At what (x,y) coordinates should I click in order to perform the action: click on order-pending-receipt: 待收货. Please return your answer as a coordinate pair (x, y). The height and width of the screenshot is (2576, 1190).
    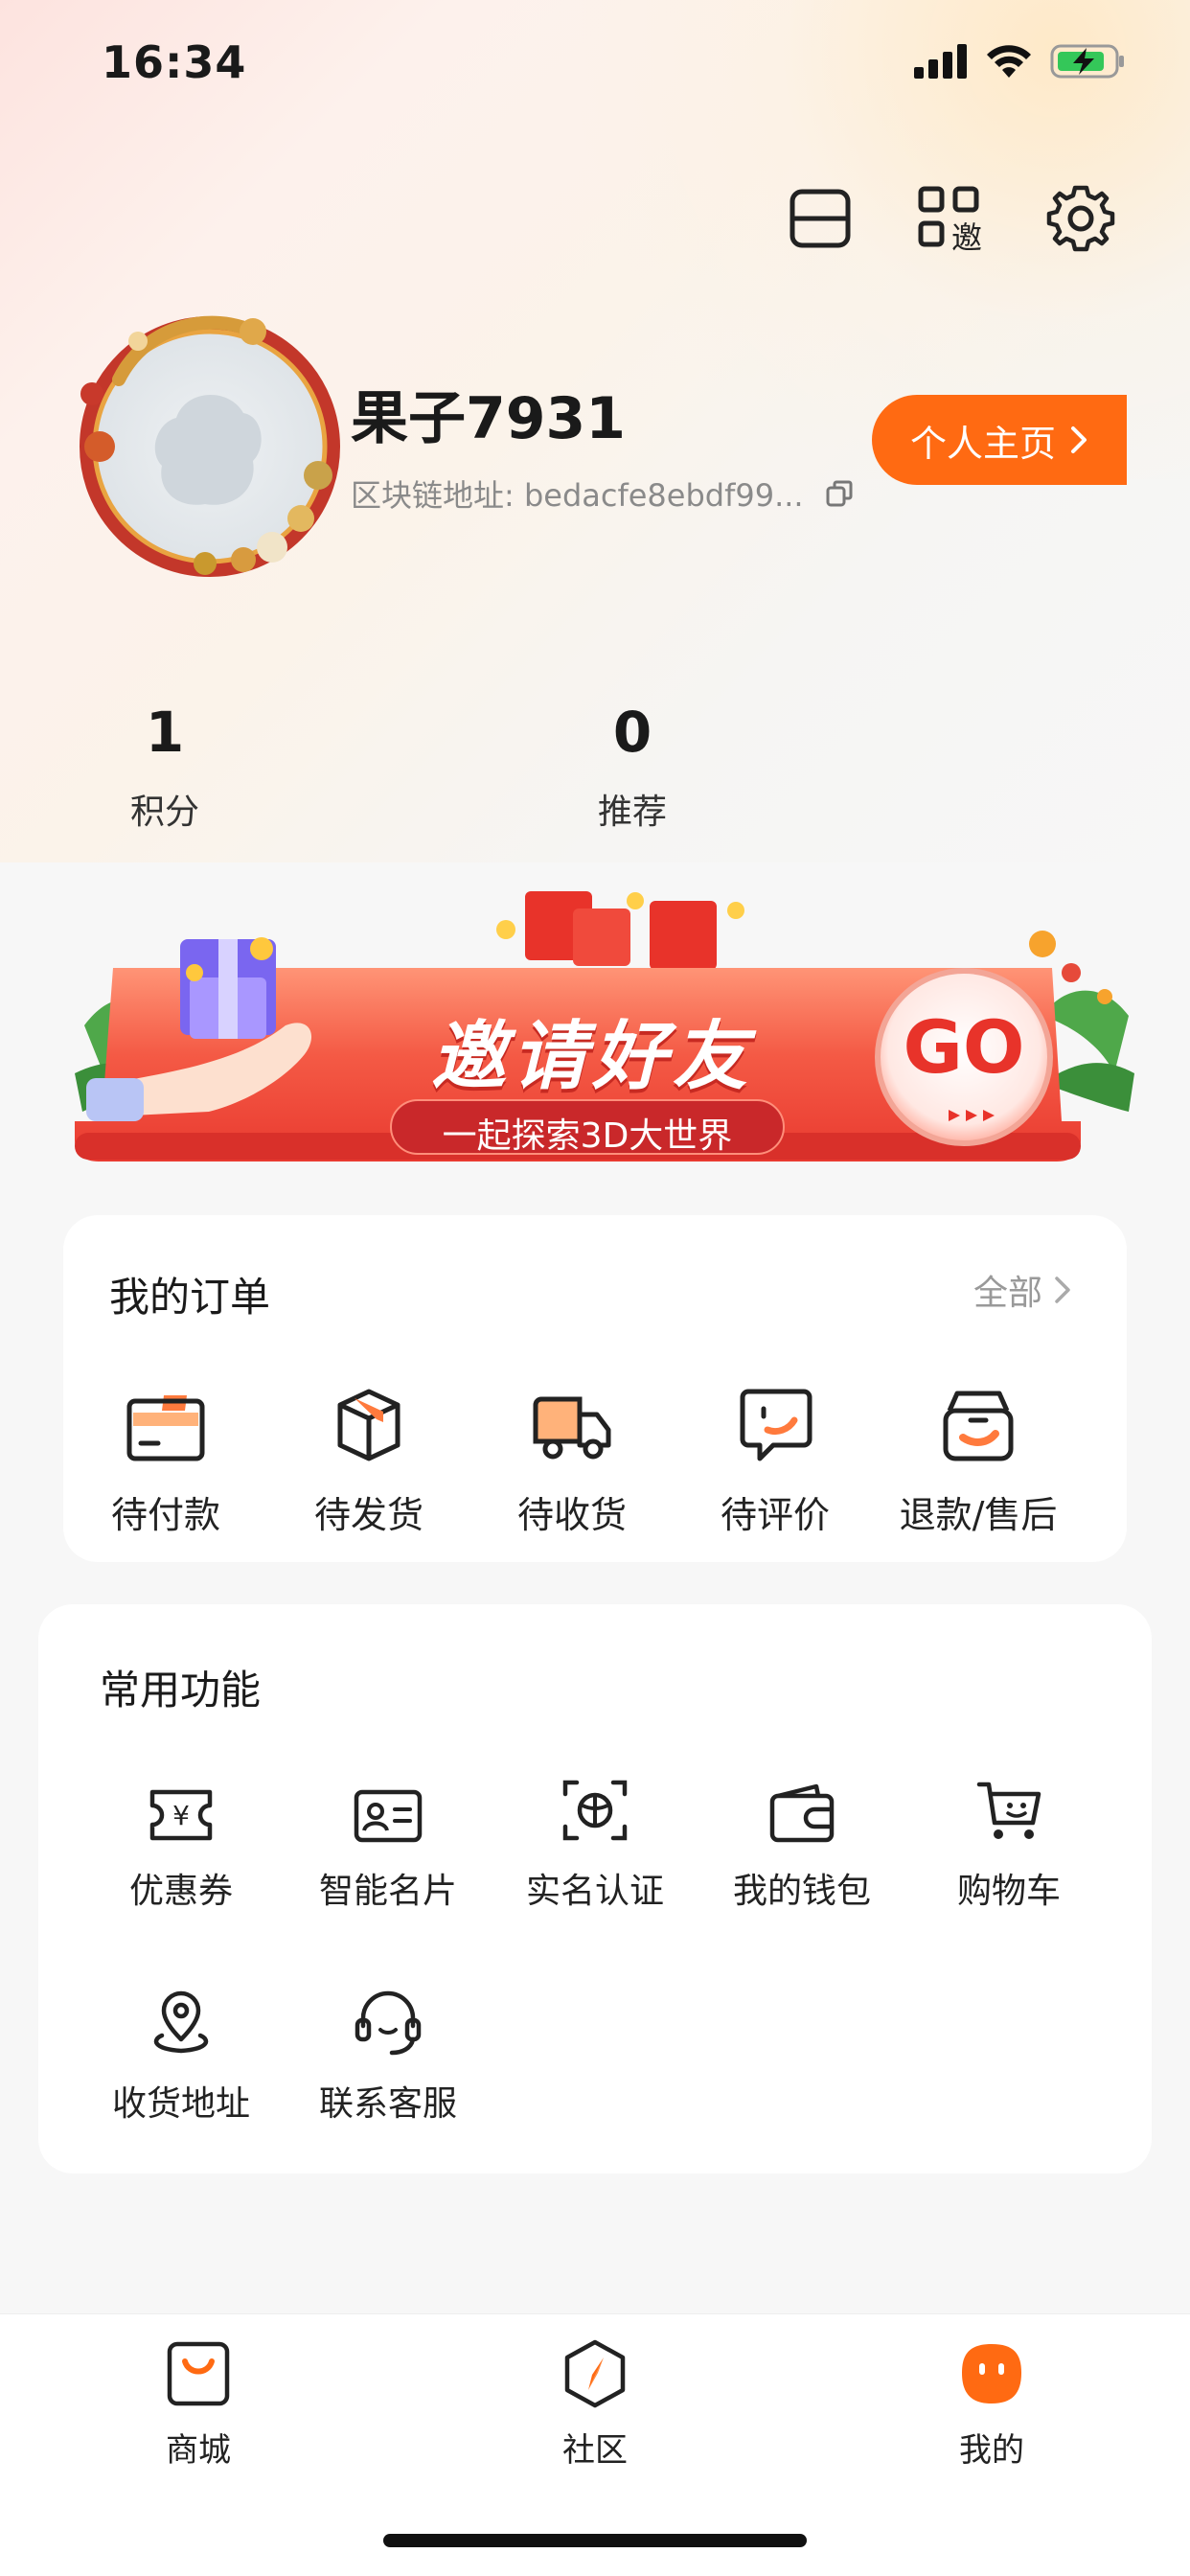
    Looking at the image, I should click on (572, 1457).